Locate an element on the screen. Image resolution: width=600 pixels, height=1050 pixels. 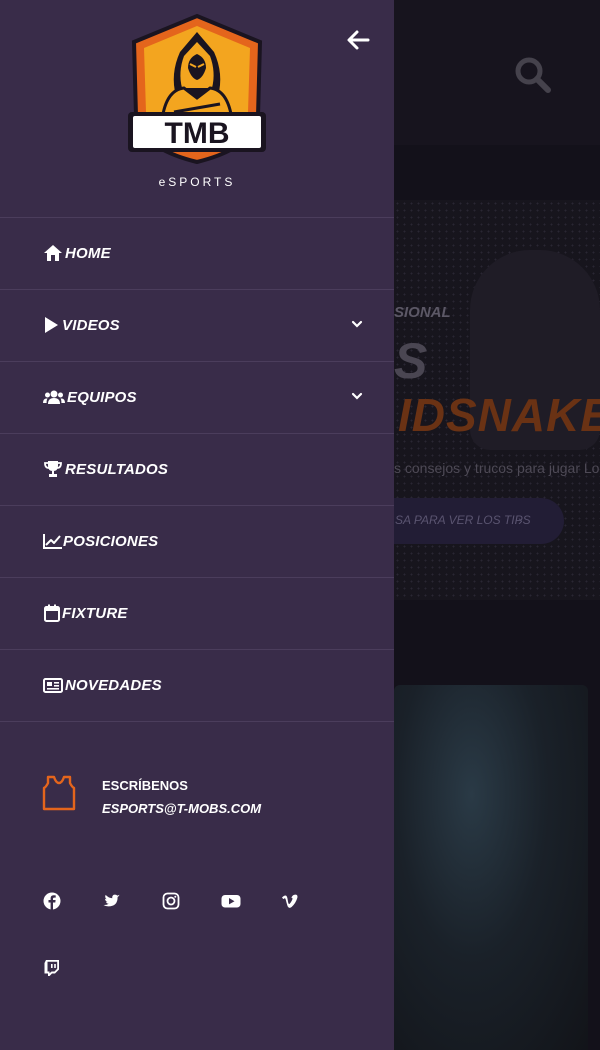
calendar-icon is located at coordinates (52, 613).